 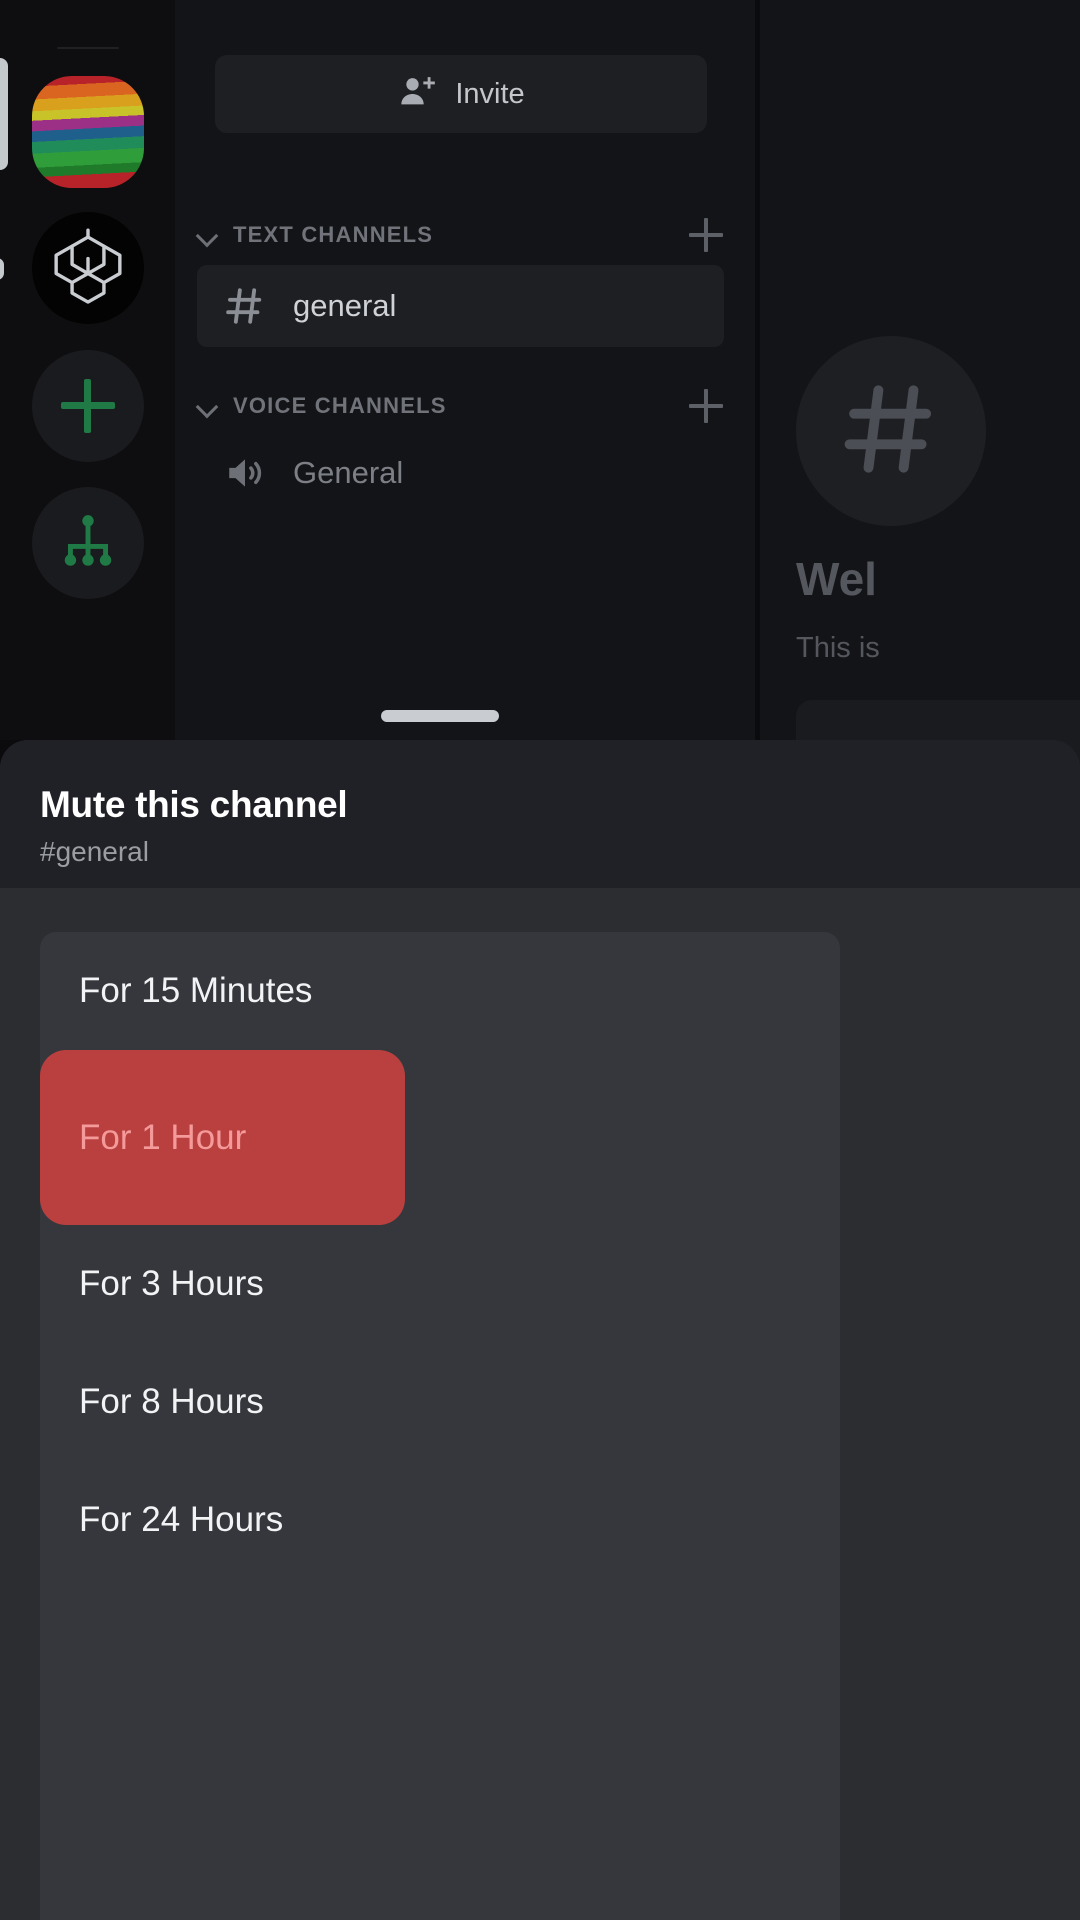 What do you see at coordinates (706, 235) in the screenshot?
I see `add-text-channel-button` at bounding box center [706, 235].